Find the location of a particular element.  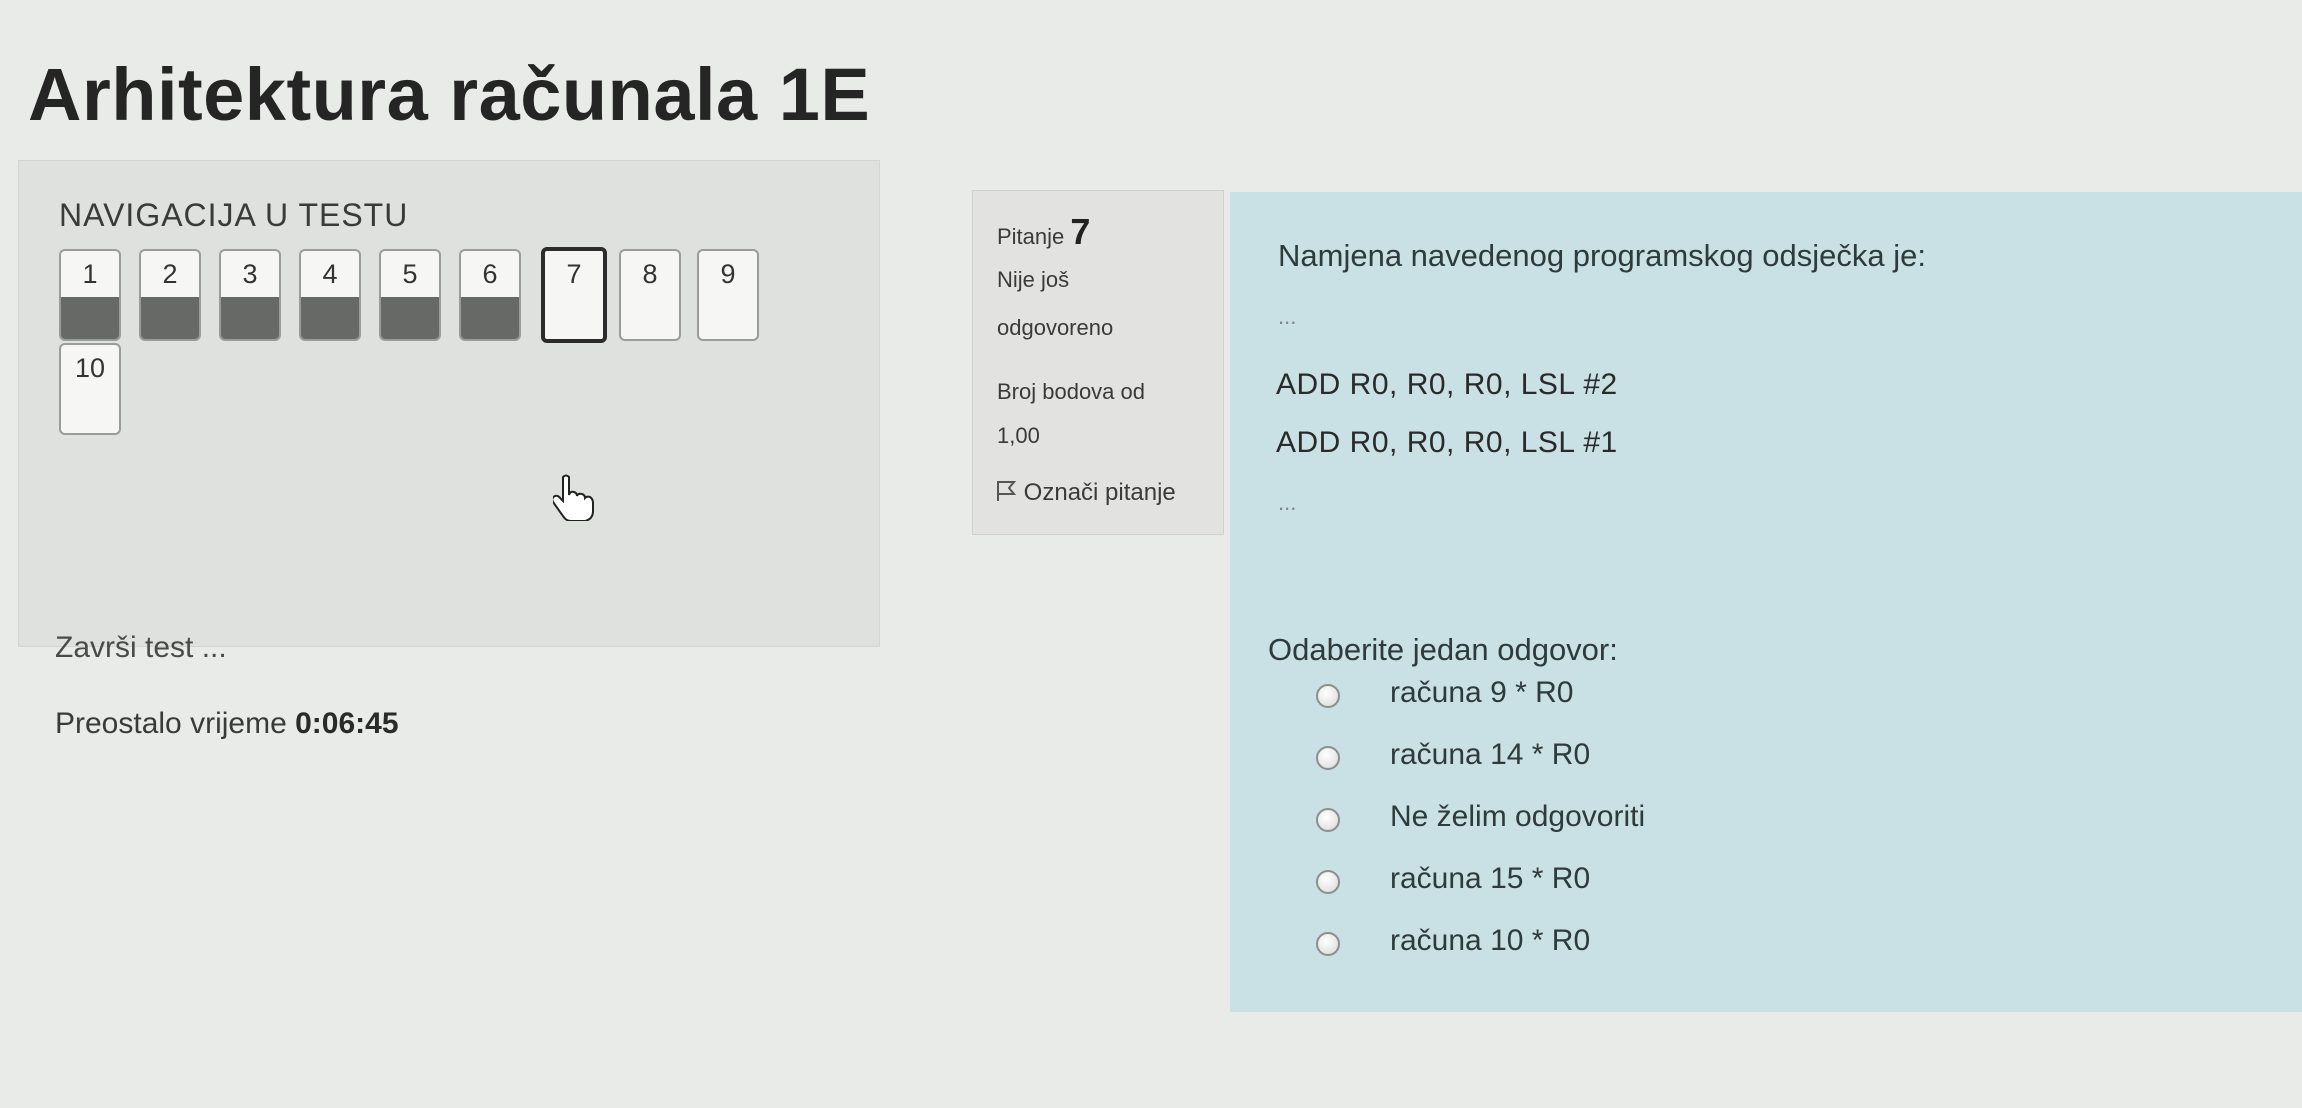

nav-question-number: 1 is located at coordinates (90, 274).